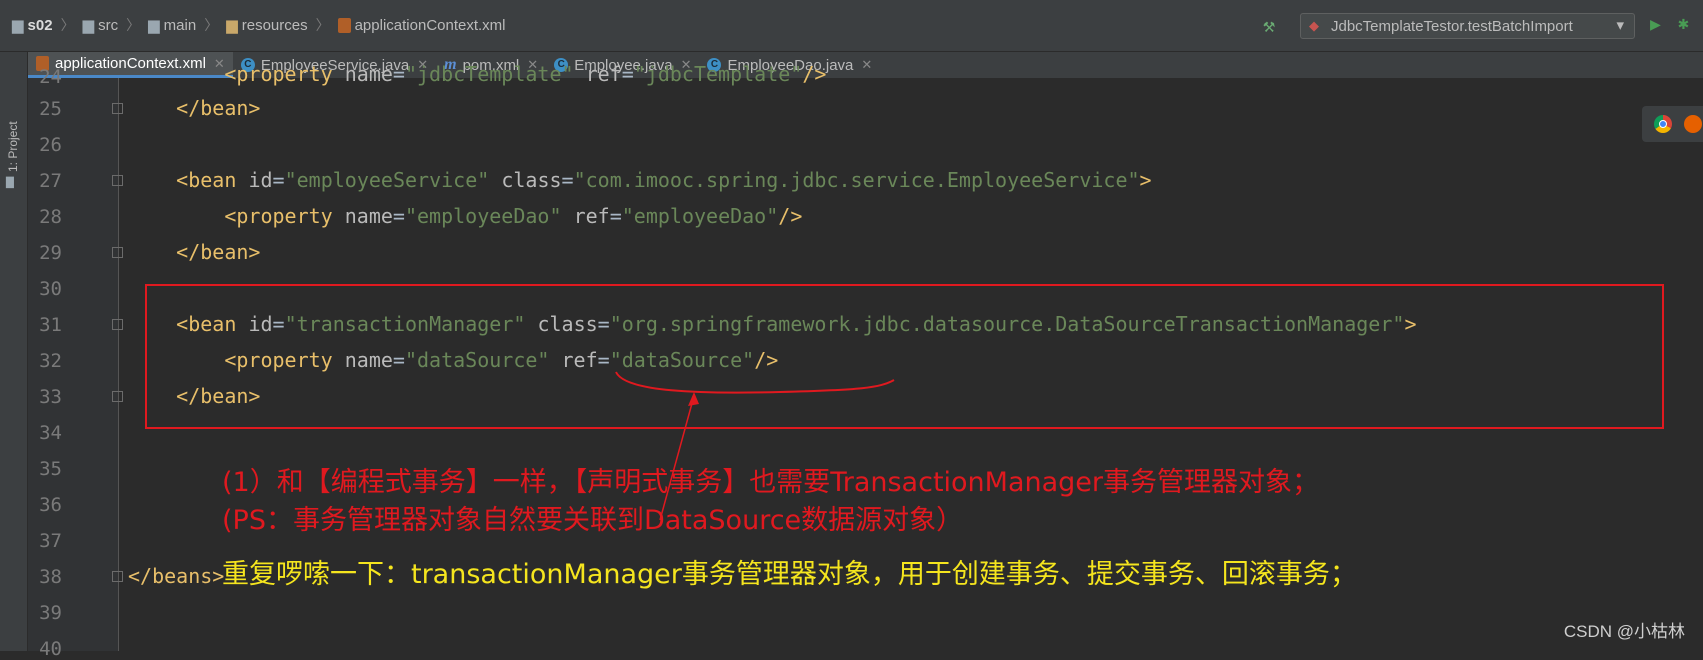  I want to click on side-tool-strip: 1: Project ▆, so click(14, 351).